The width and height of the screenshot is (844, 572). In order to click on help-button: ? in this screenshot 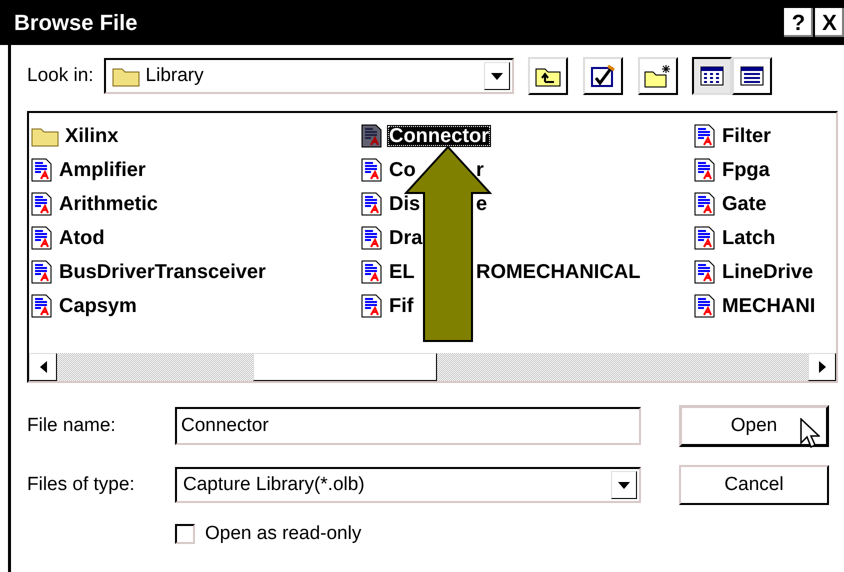, I will do `click(798, 22)`.